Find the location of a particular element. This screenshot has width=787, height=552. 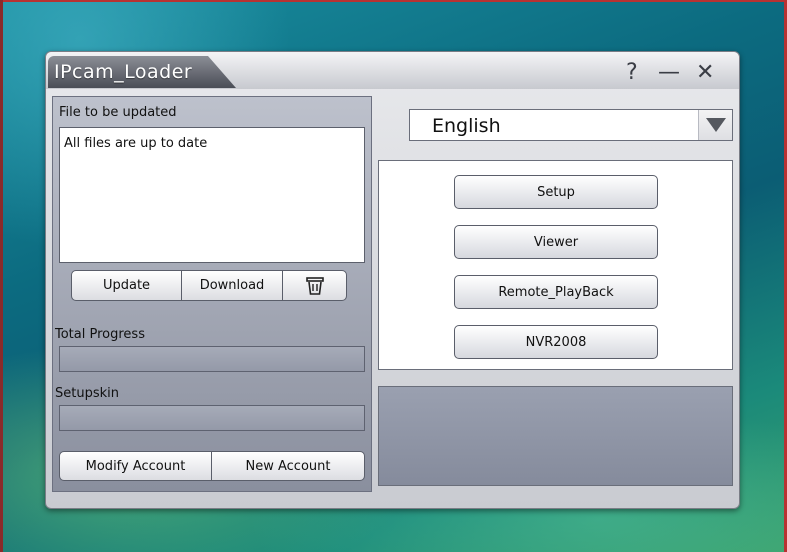

setup-button-label: Setup is located at coordinates (556, 192).